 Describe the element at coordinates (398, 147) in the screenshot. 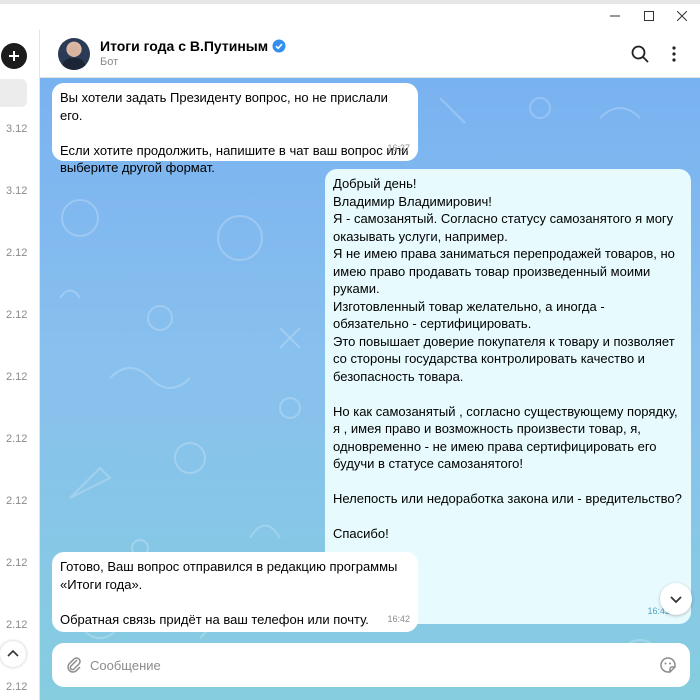

I see `message-time: 16:37` at that location.